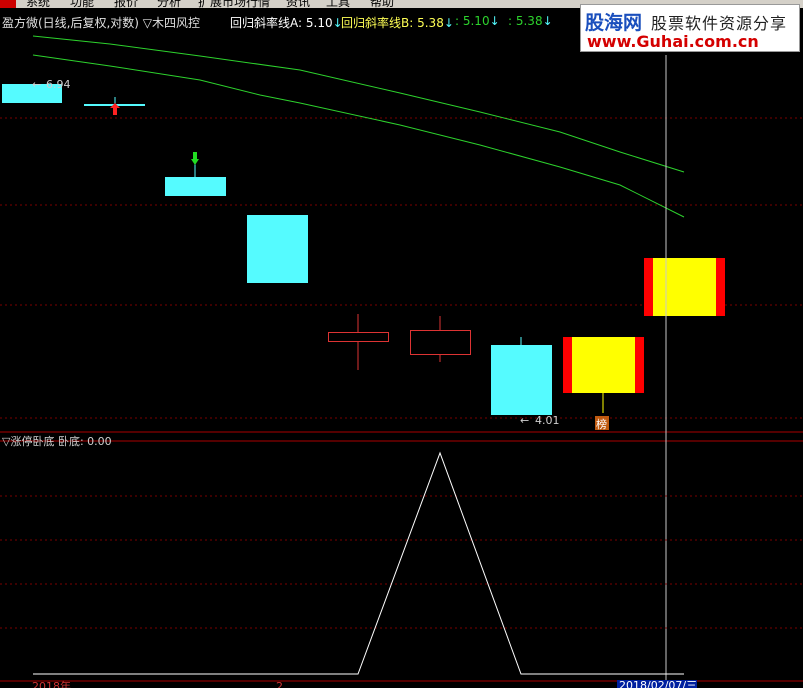 The image size is (803, 688). What do you see at coordinates (57, 441) in the screenshot?
I see `indicator-title: ▽涨停卧底 卧底: 0.00` at bounding box center [57, 441].